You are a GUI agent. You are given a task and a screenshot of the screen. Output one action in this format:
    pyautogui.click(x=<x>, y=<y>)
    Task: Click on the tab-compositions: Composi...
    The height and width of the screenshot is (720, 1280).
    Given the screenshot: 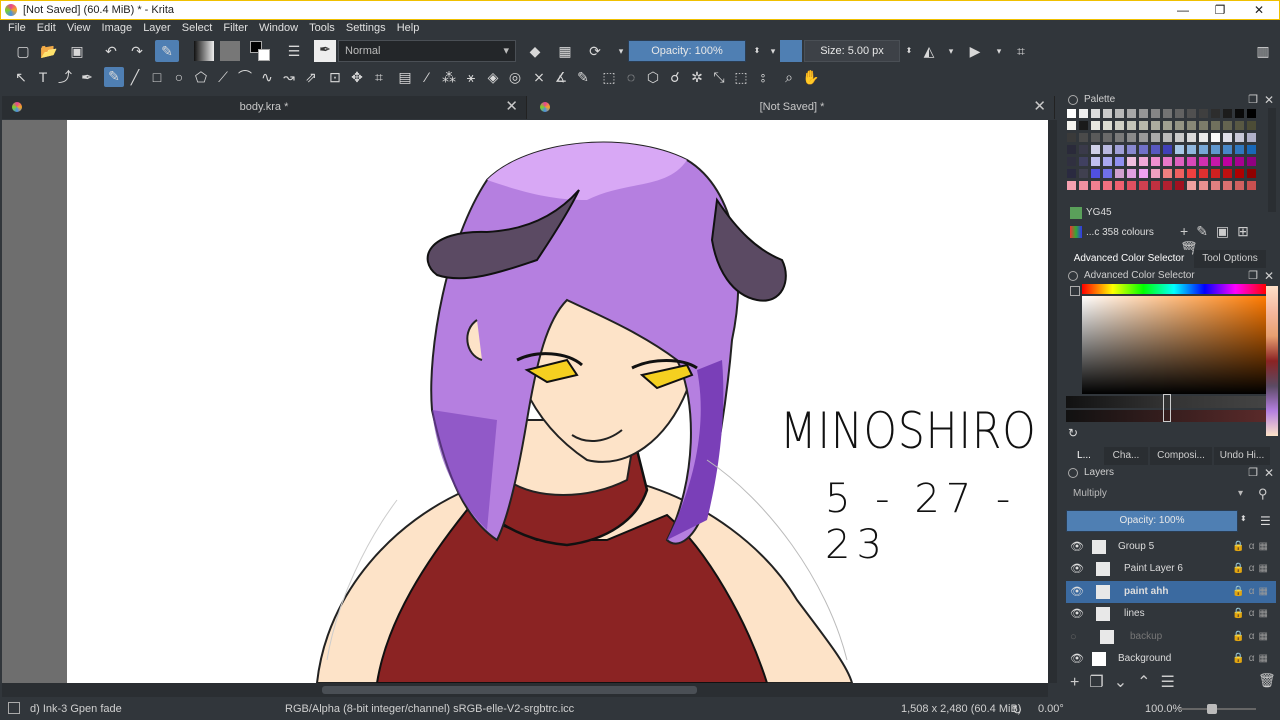 What is the action you would take?
    pyautogui.click(x=1181, y=456)
    